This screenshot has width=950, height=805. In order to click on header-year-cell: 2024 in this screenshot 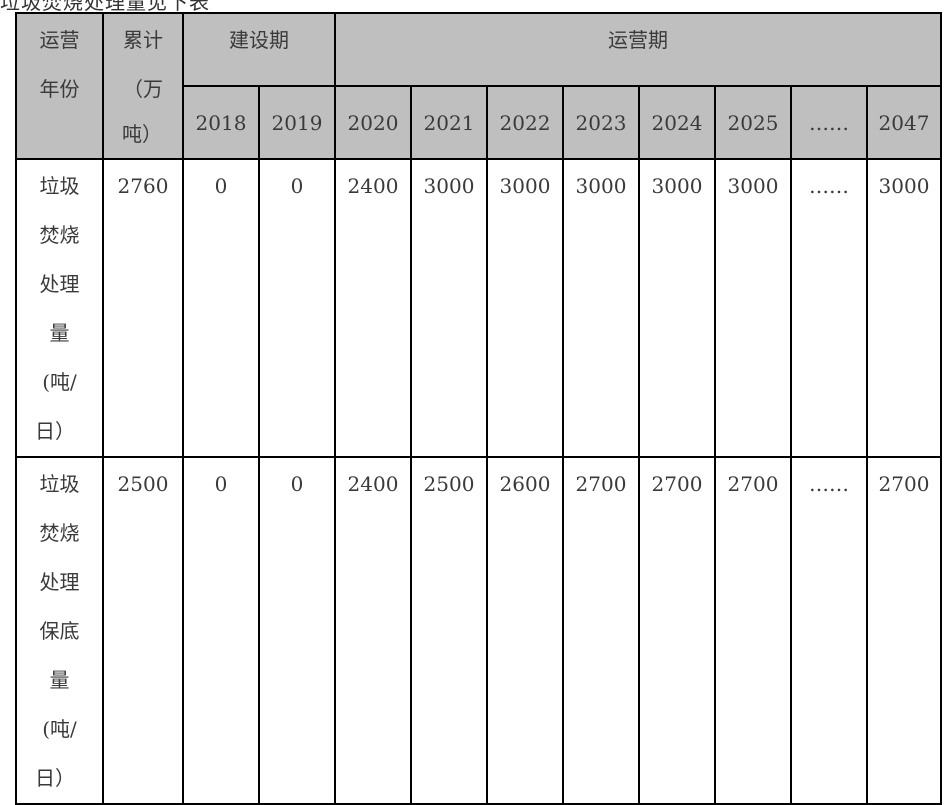, I will do `click(677, 122)`.